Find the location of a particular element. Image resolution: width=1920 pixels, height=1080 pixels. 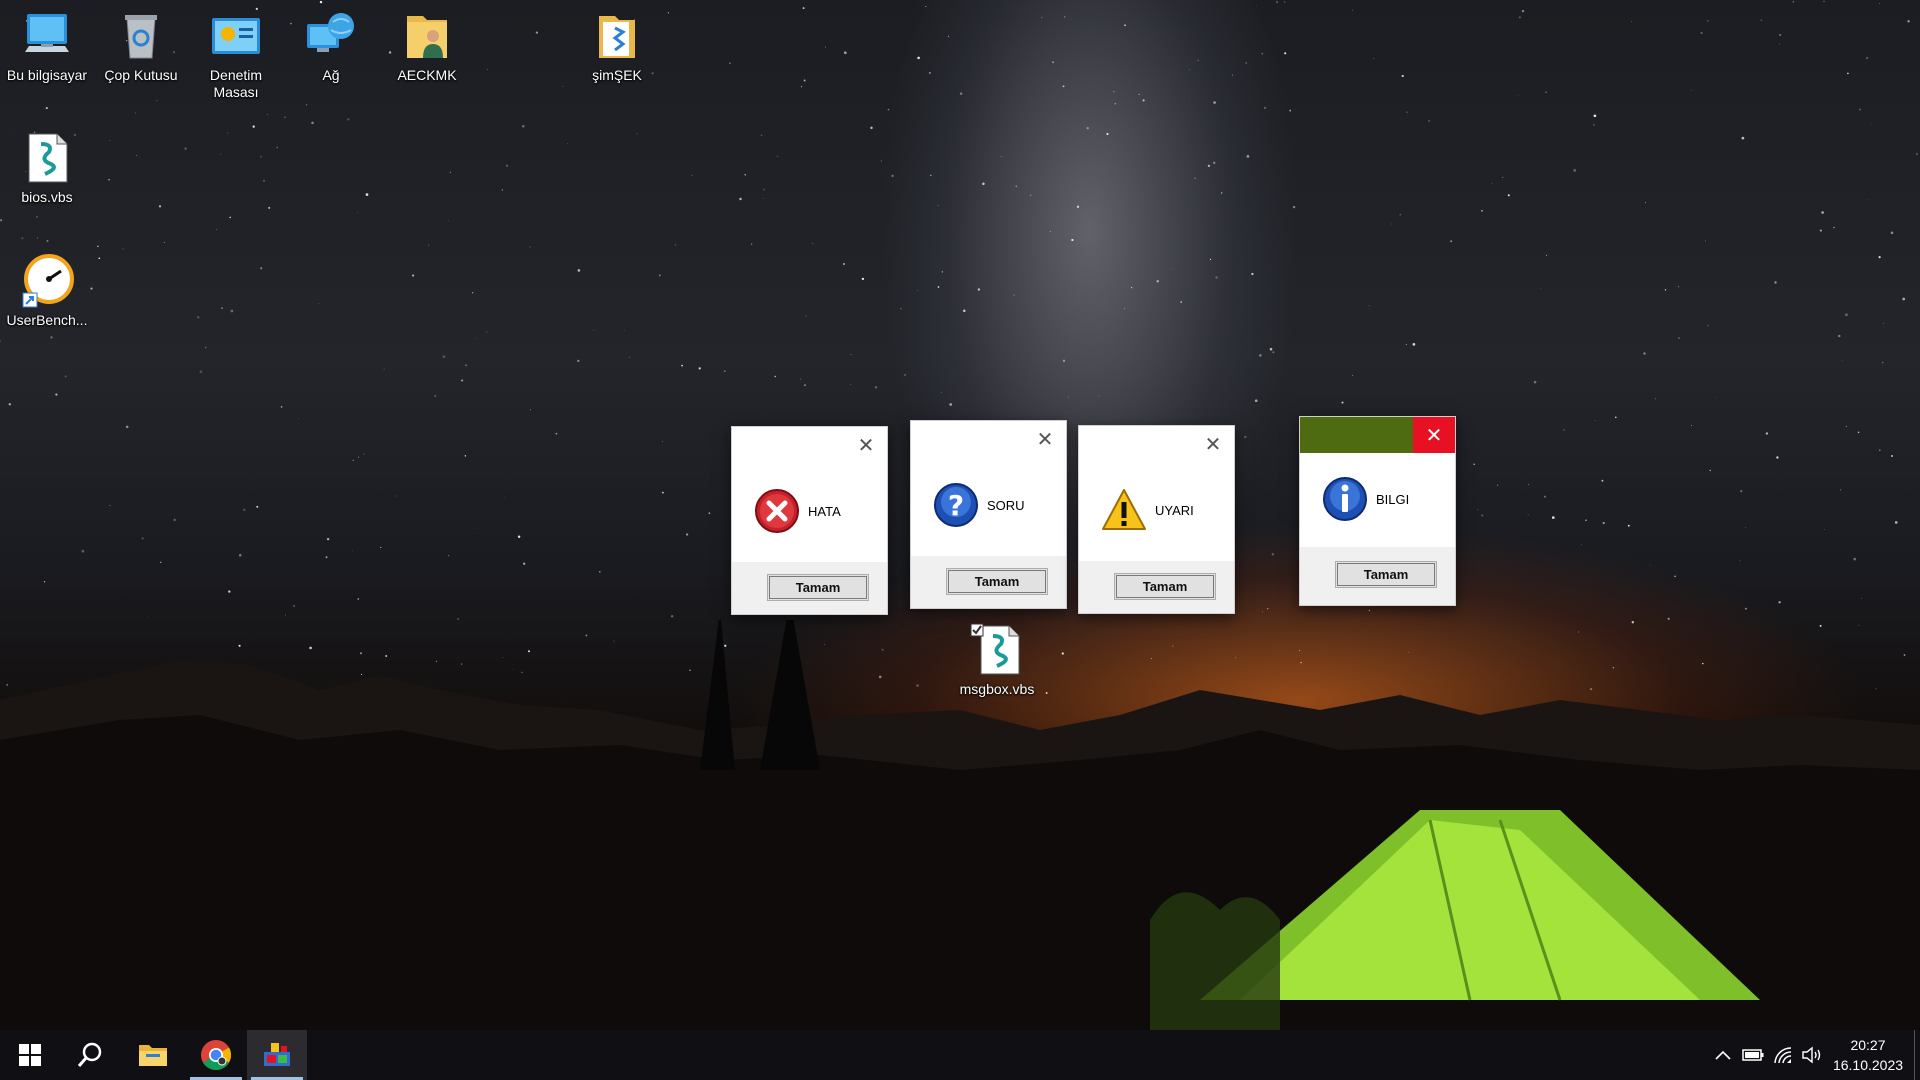

close-icon: ✕ is located at coordinates (866, 445).